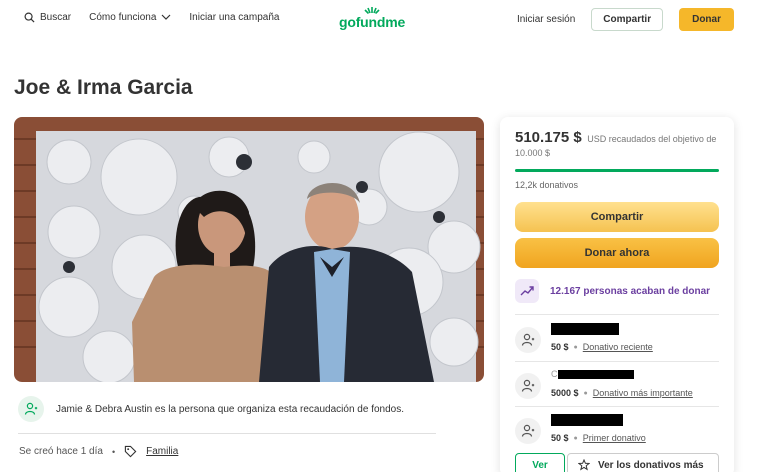  I want to click on organizer-avatar, so click(31, 409).